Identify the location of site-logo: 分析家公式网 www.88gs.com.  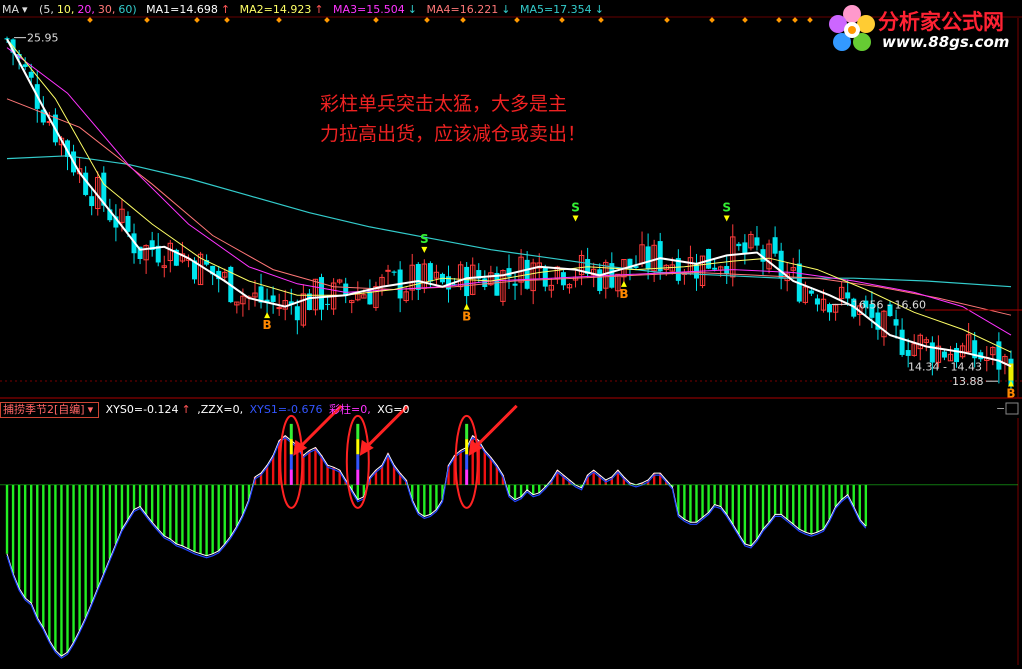
(921, 30).